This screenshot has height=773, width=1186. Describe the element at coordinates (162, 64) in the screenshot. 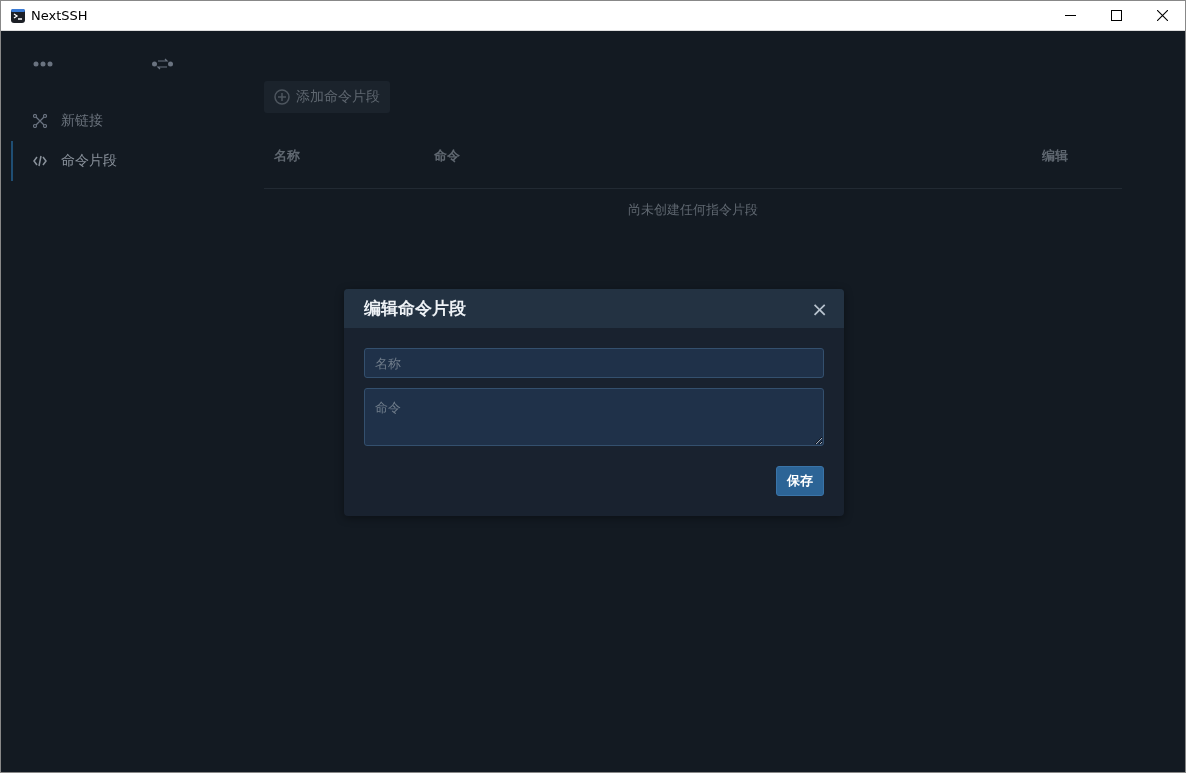

I see `swap-icon` at that location.